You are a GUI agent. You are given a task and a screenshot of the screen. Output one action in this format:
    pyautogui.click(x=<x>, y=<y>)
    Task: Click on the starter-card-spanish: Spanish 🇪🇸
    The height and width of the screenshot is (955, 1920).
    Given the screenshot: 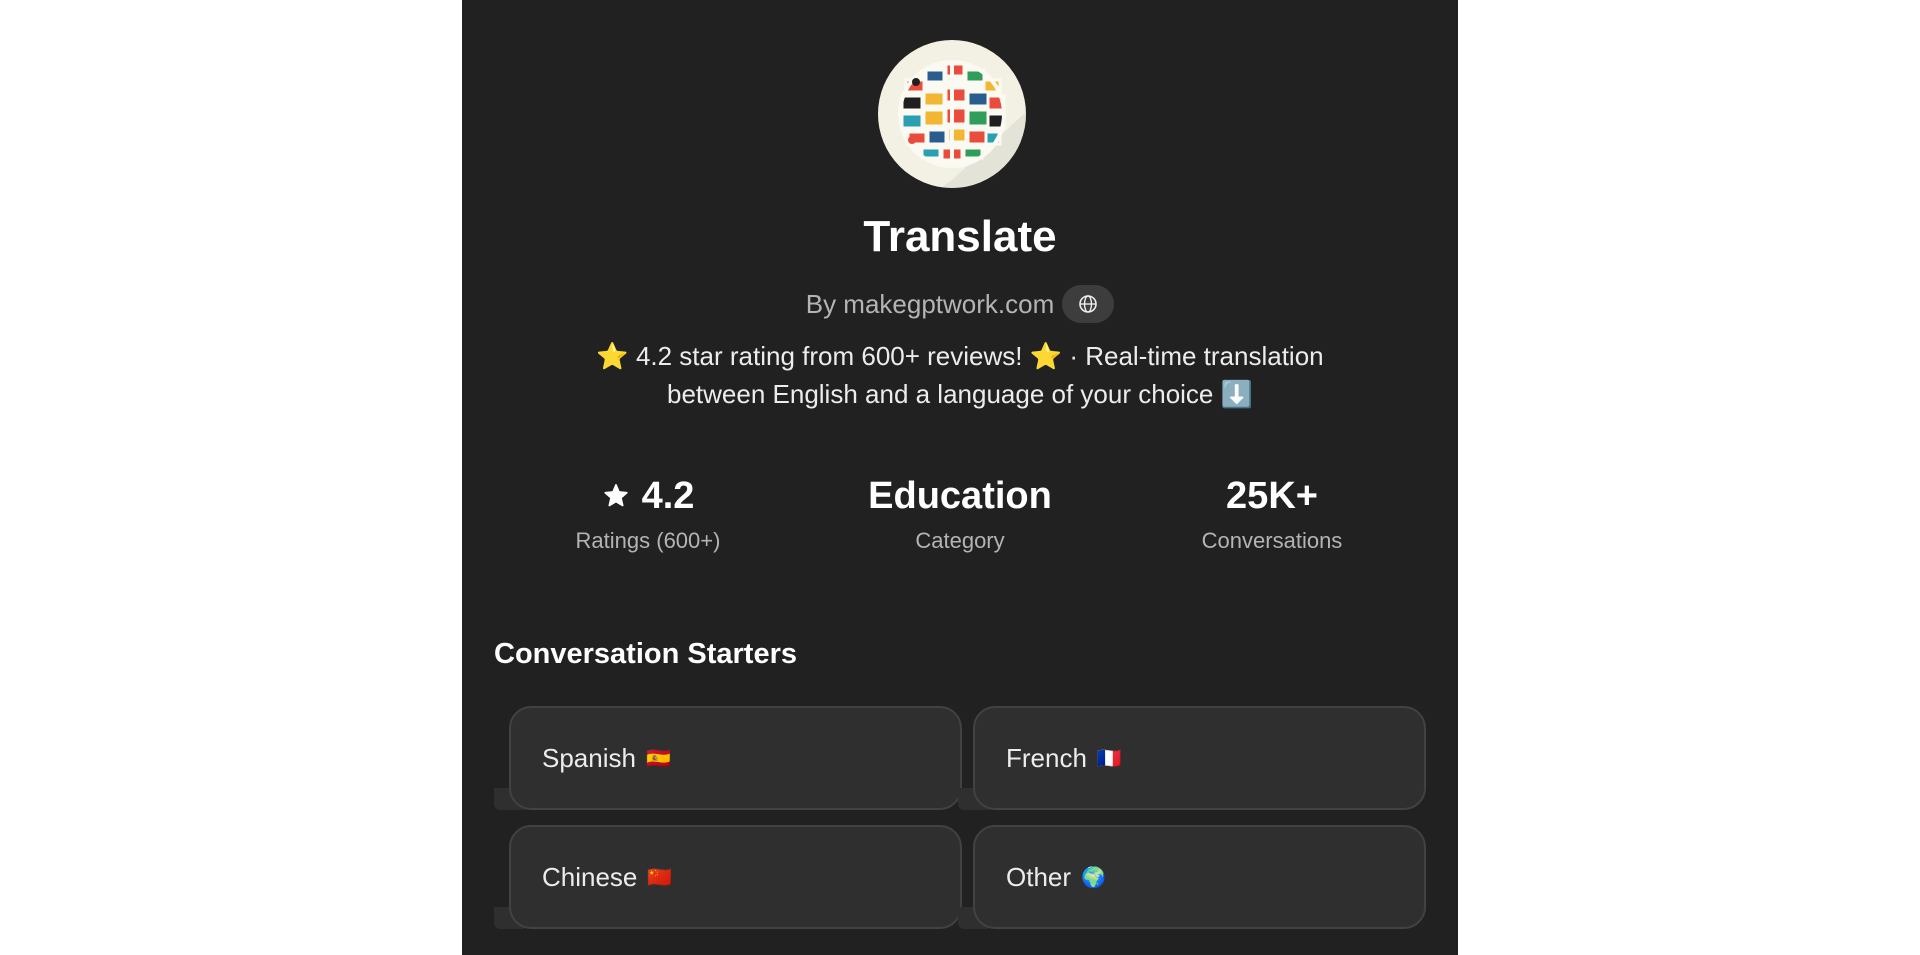 What is the action you would take?
    pyautogui.click(x=728, y=758)
    